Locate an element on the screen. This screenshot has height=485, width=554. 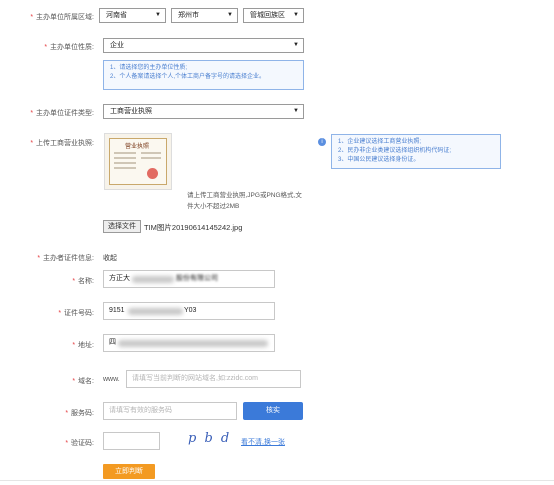
captcha-input is located at coordinates (131, 441).